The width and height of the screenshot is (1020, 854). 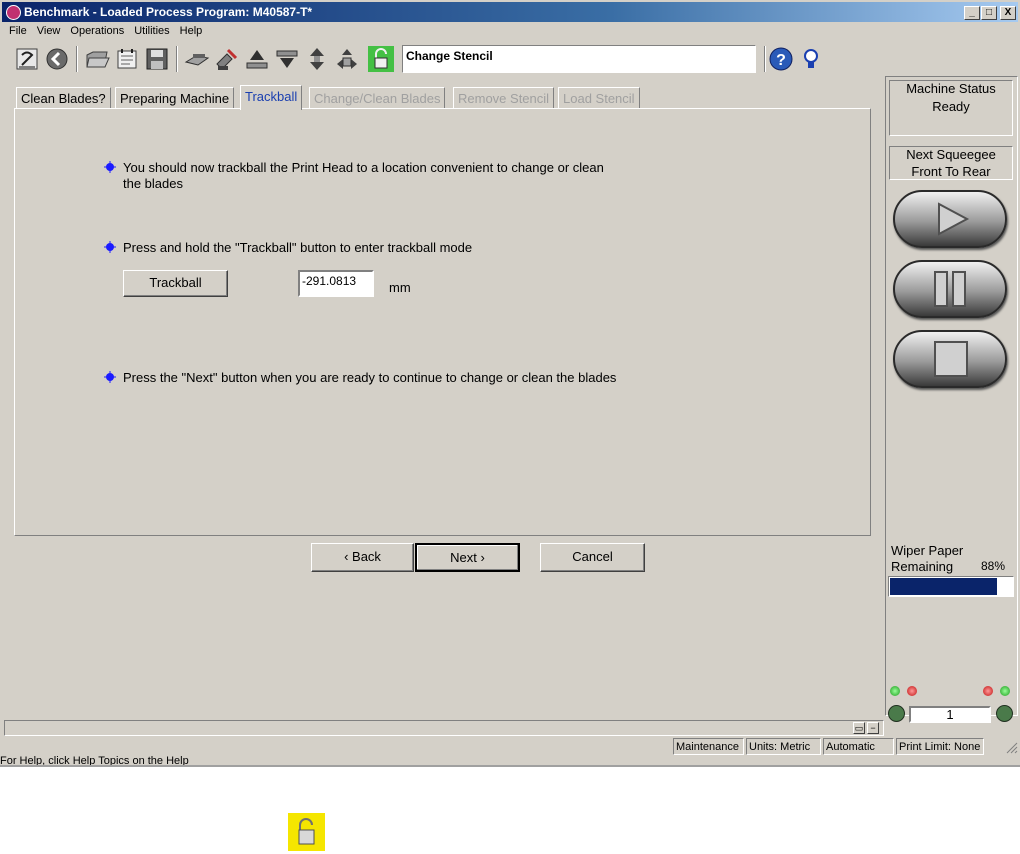 What do you see at coordinates (954, 219) in the screenshot?
I see `play-icon` at bounding box center [954, 219].